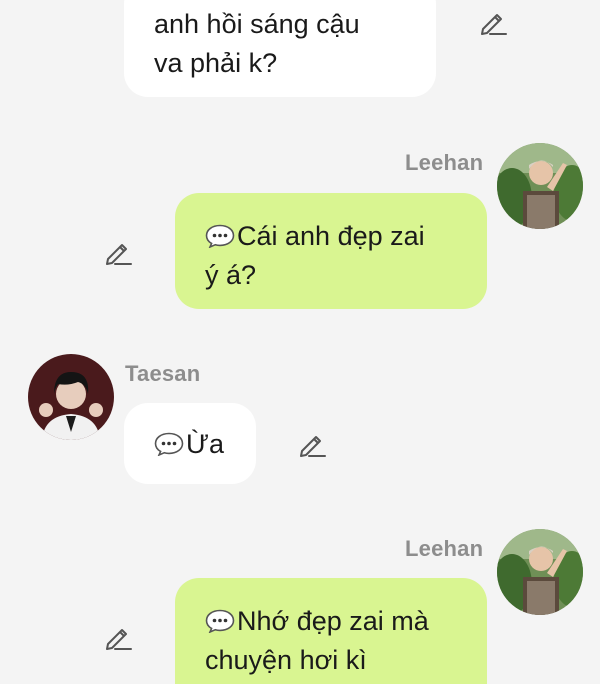 Image resolution: width=600 pixels, height=684 pixels. Describe the element at coordinates (257, 24) in the screenshot. I see `message-text-line: anh hồi sáng cậu` at that location.